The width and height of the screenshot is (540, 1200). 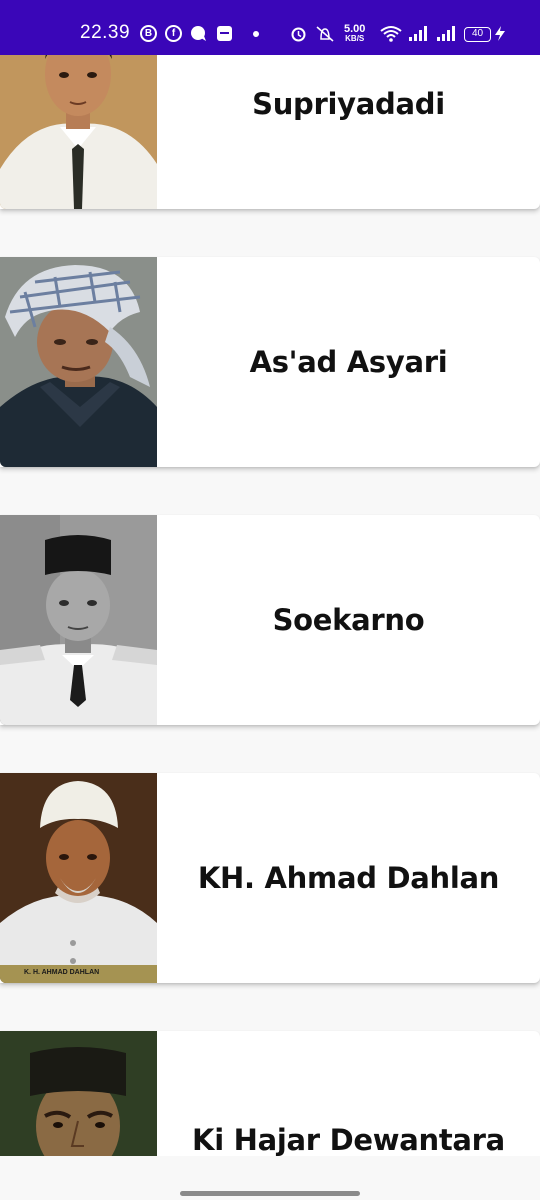 I want to click on app-notification-icon, so click(x=224, y=33).